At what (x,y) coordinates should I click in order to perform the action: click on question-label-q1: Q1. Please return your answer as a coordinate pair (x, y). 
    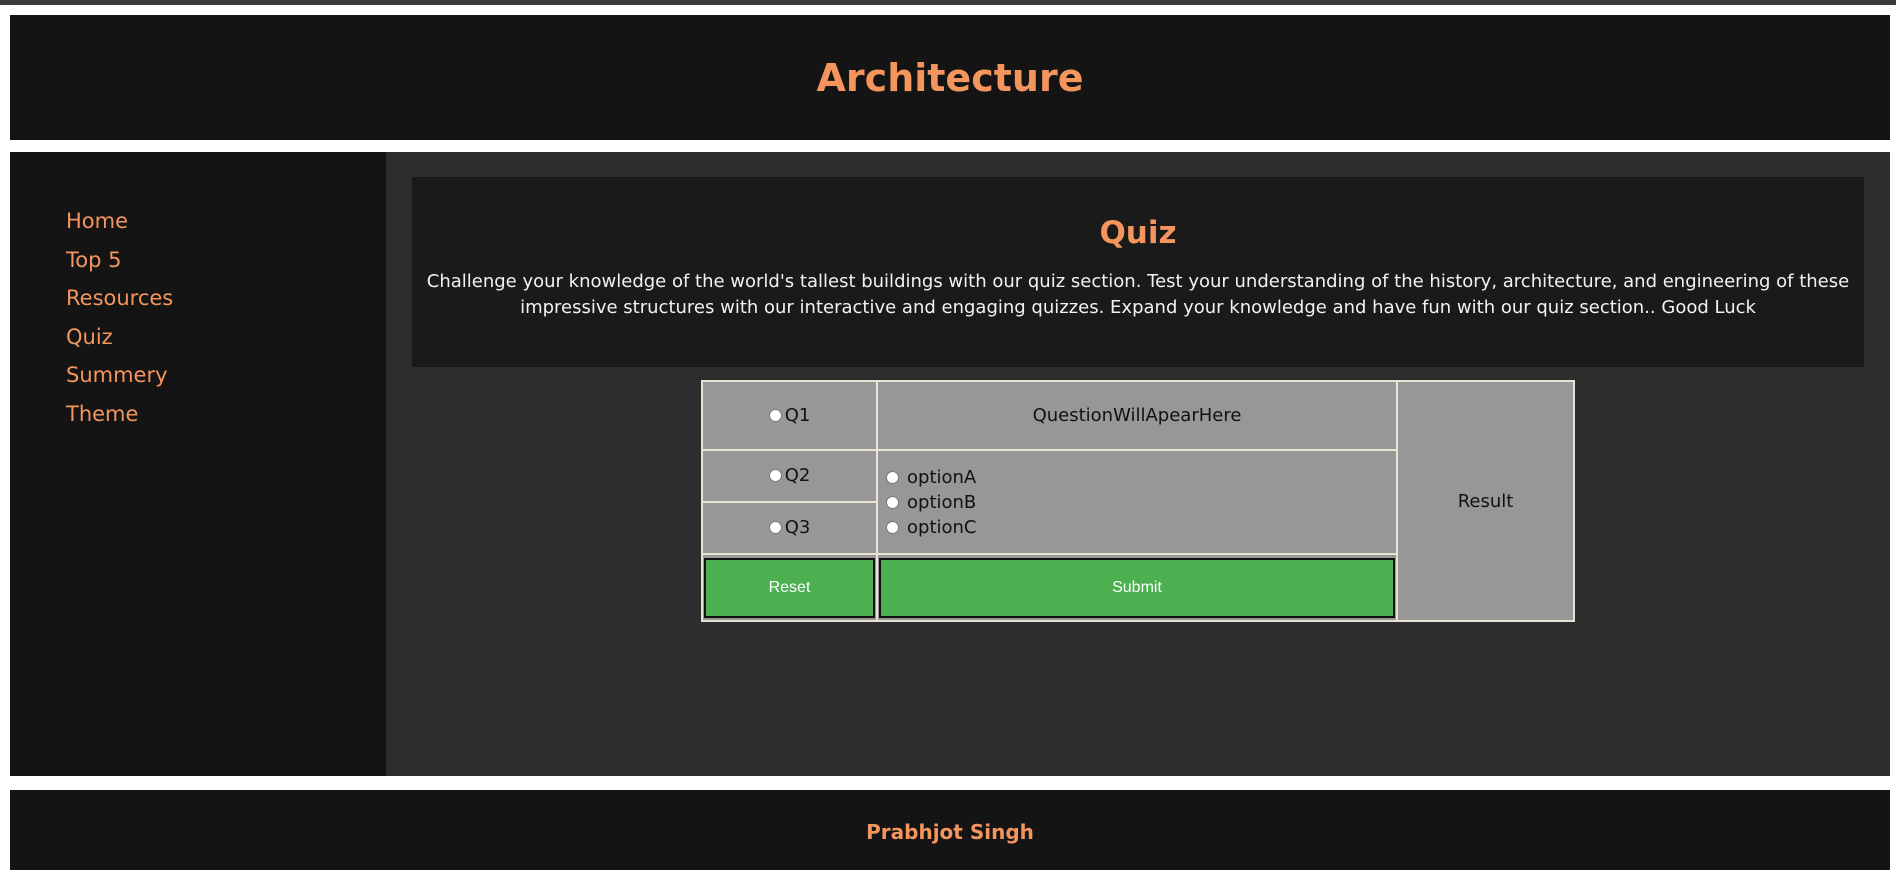
    Looking at the image, I should click on (797, 415).